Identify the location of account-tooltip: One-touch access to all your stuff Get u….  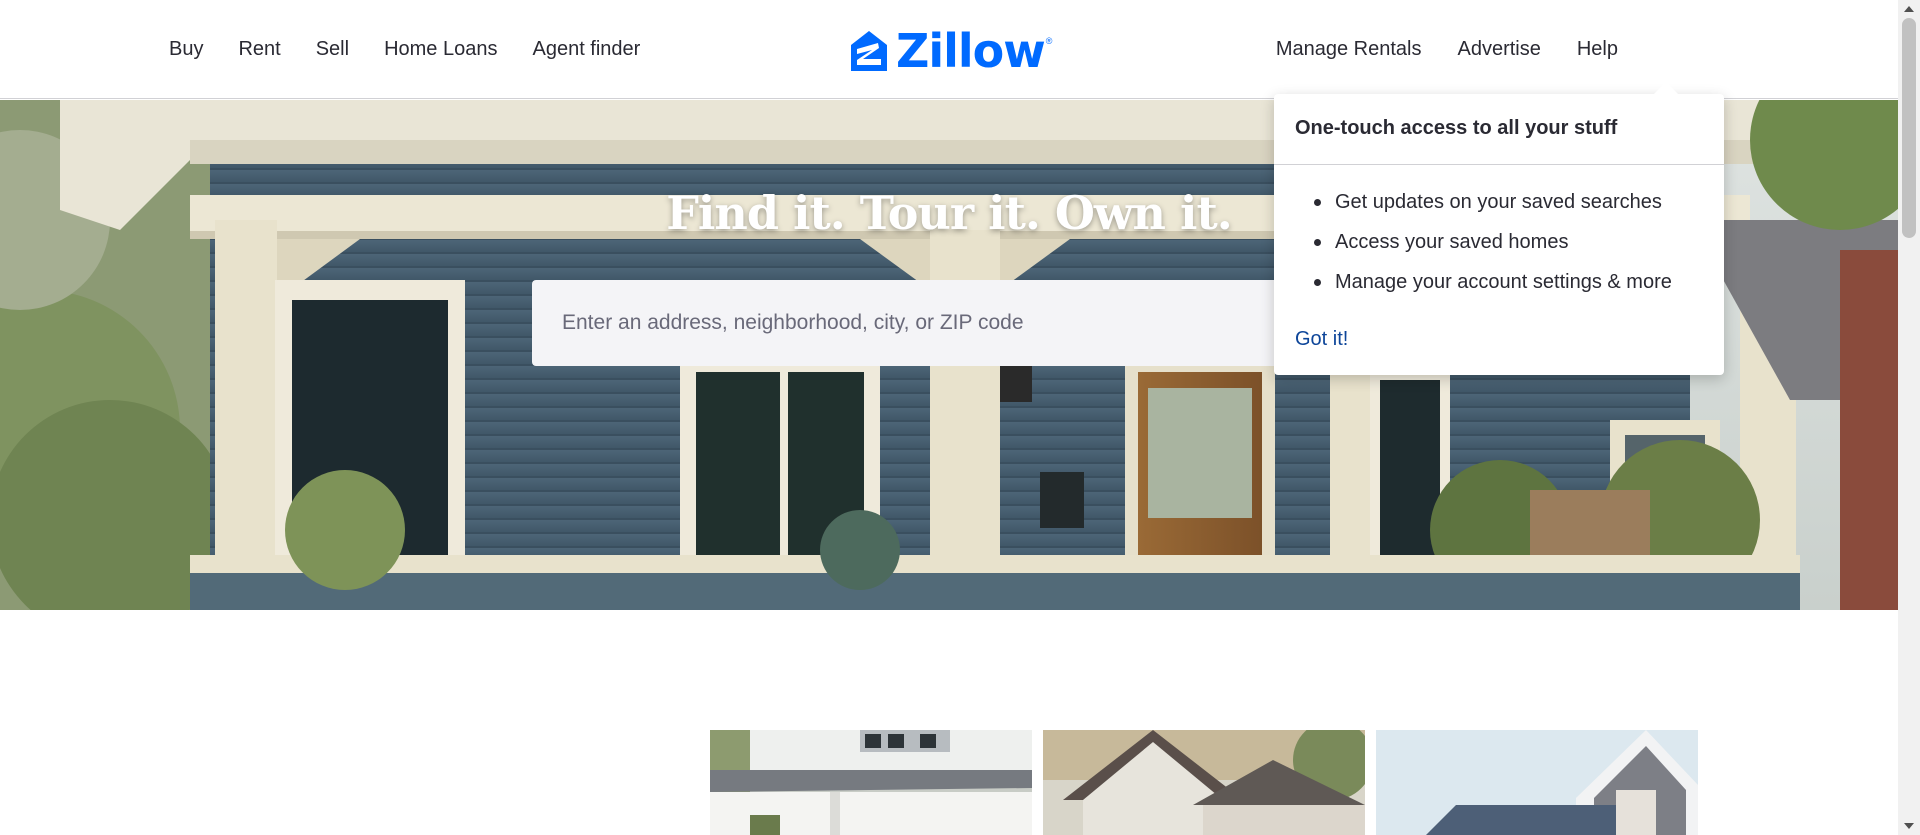
(1499, 234).